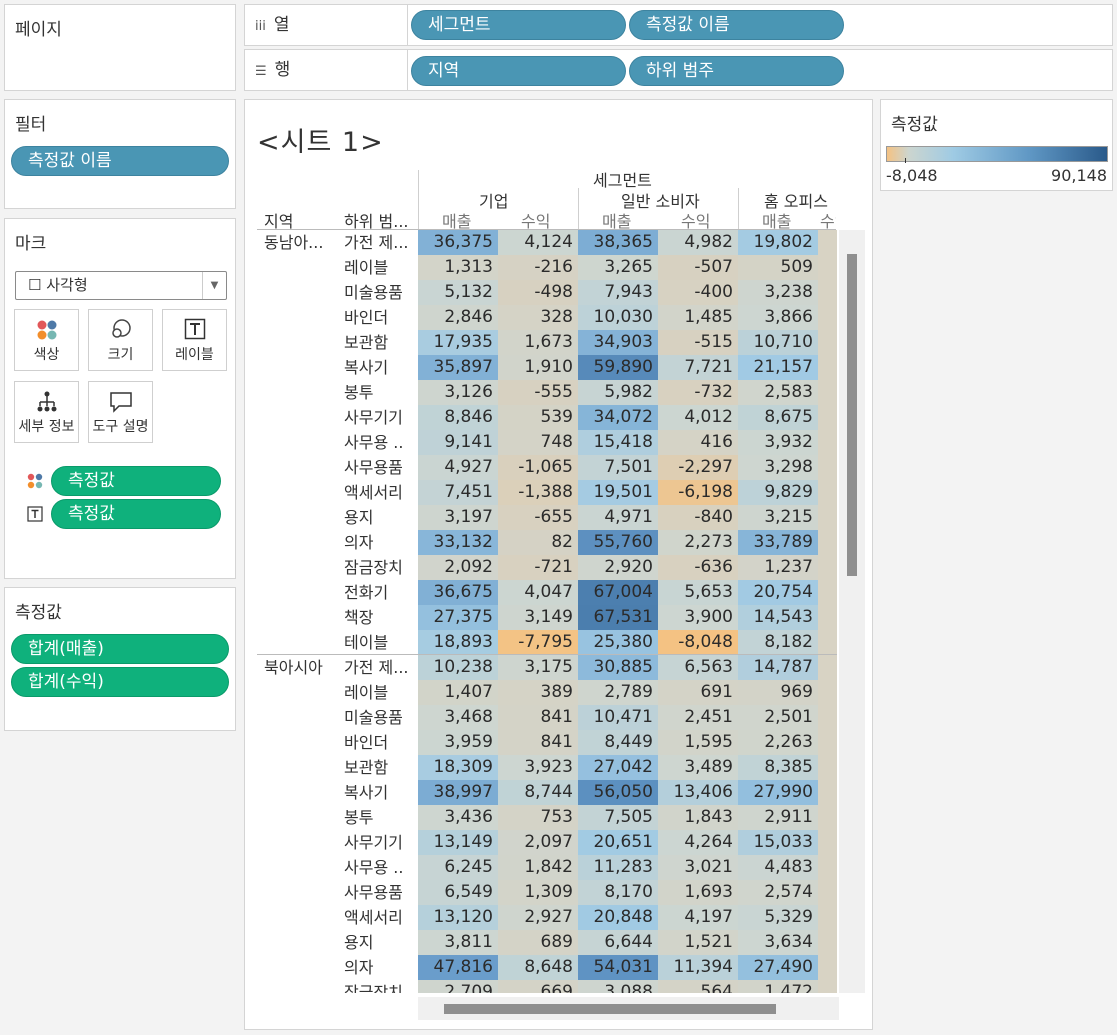 The image size is (1117, 1035). Describe the element at coordinates (698, 942) in the screenshot. I see `heatmap-cell: 1,521` at that location.